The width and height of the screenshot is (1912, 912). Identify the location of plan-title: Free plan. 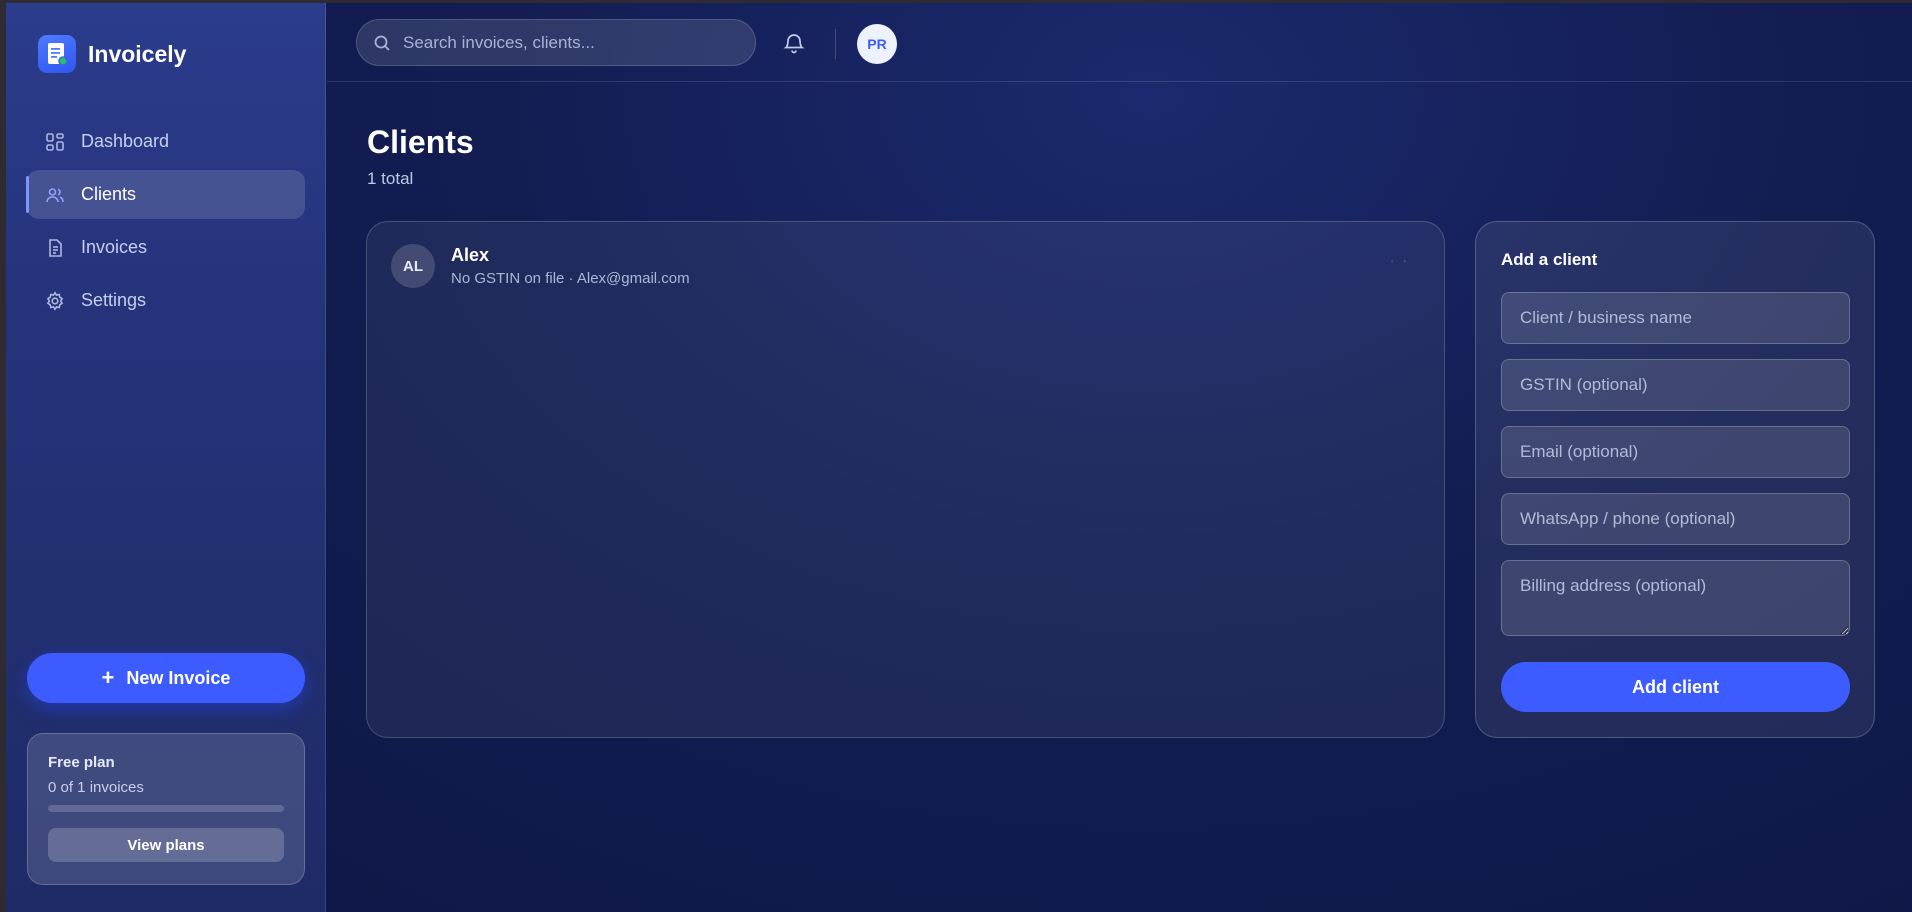
(81, 762).